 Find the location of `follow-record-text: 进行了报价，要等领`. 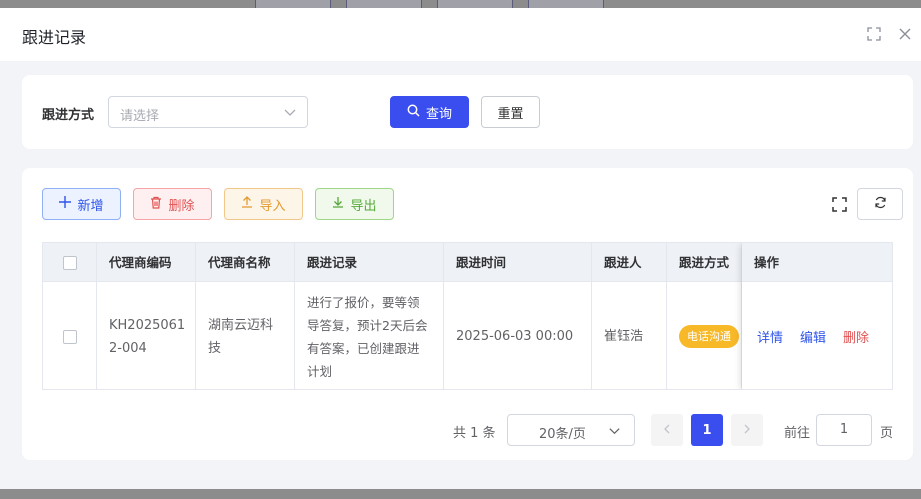

follow-record-text: 进行了报价，要等领 is located at coordinates (363, 302).